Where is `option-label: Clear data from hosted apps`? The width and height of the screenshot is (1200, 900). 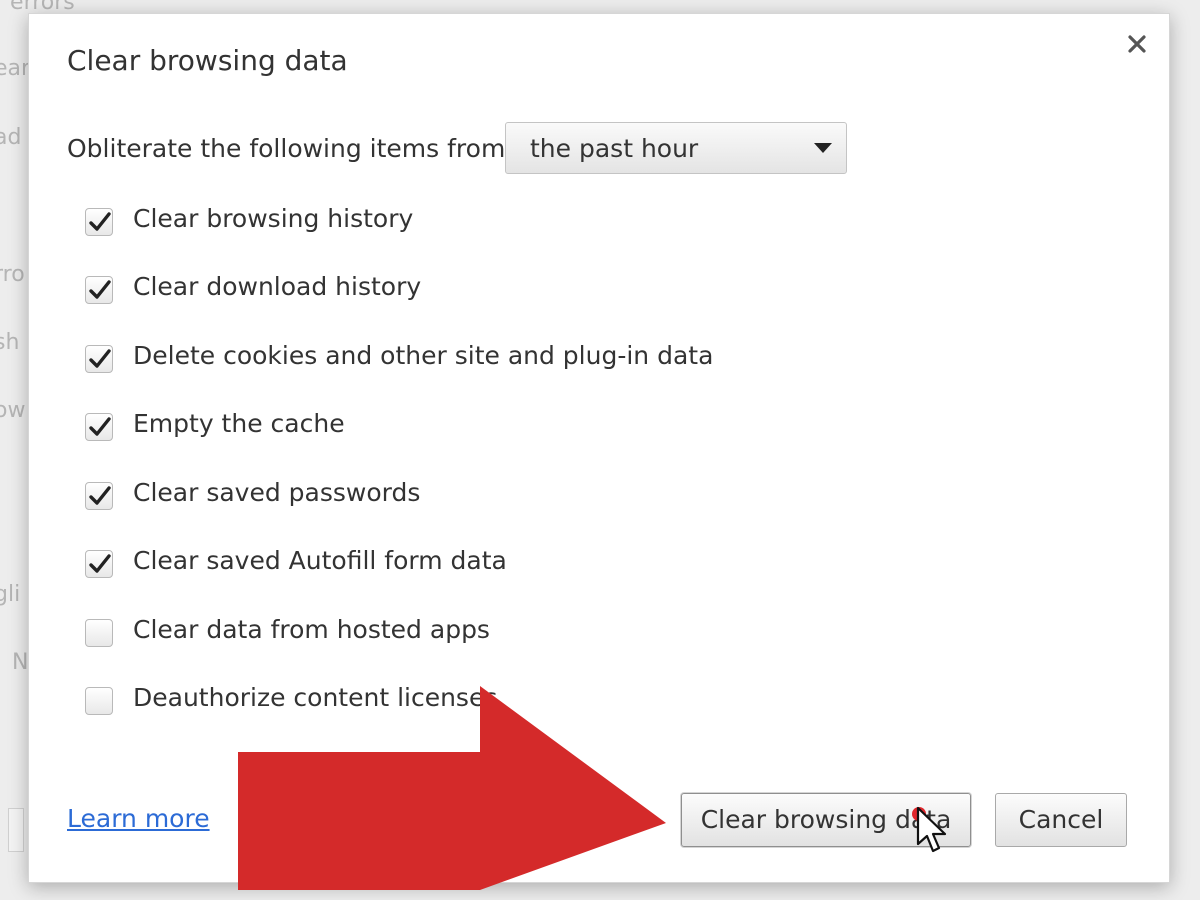
option-label: Clear data from hosted apps is located at coordinates (311, 629).